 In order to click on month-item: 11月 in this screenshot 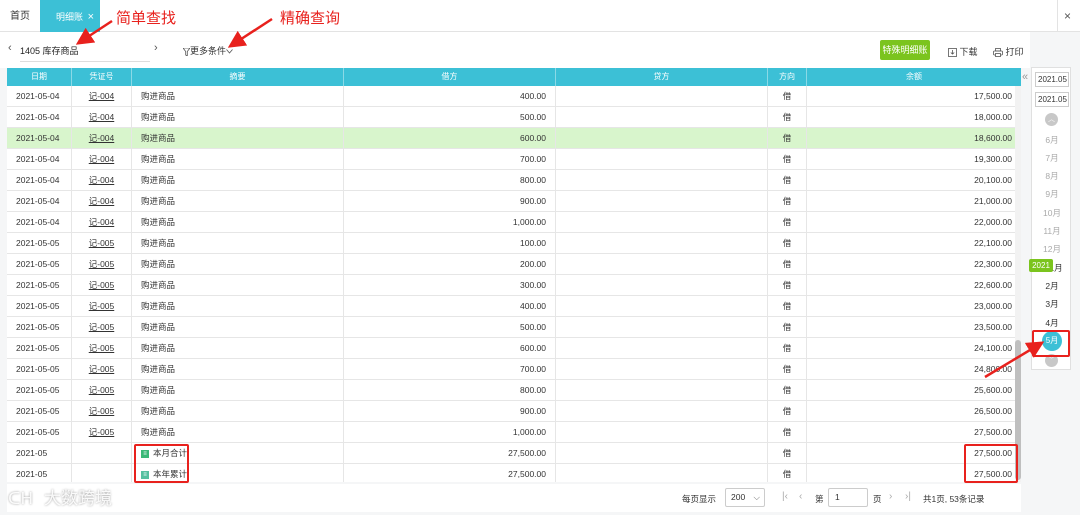, I will do `click(1052, 231)`.